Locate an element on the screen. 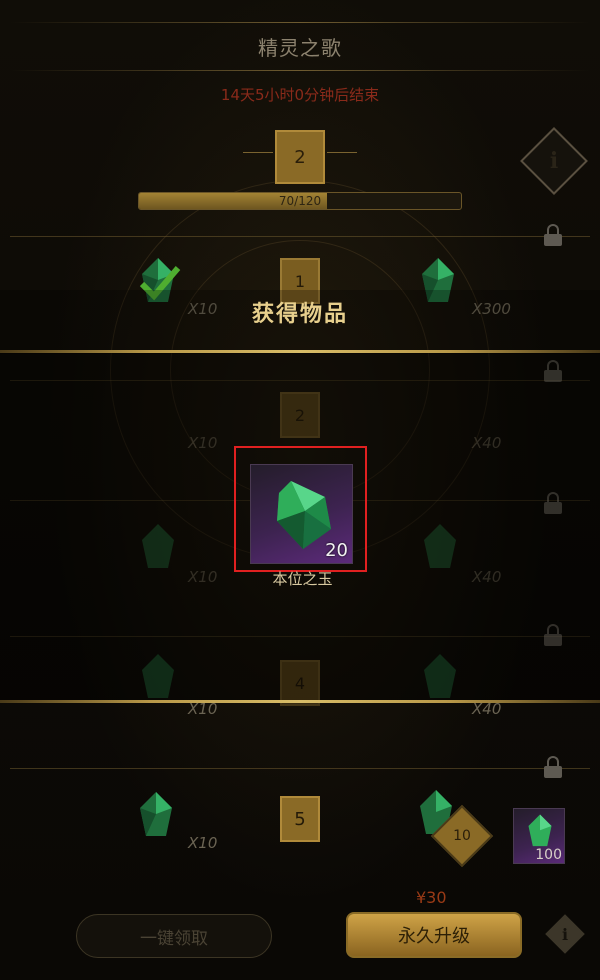  info-button-bottom: i is located at coordinates (565, 934).